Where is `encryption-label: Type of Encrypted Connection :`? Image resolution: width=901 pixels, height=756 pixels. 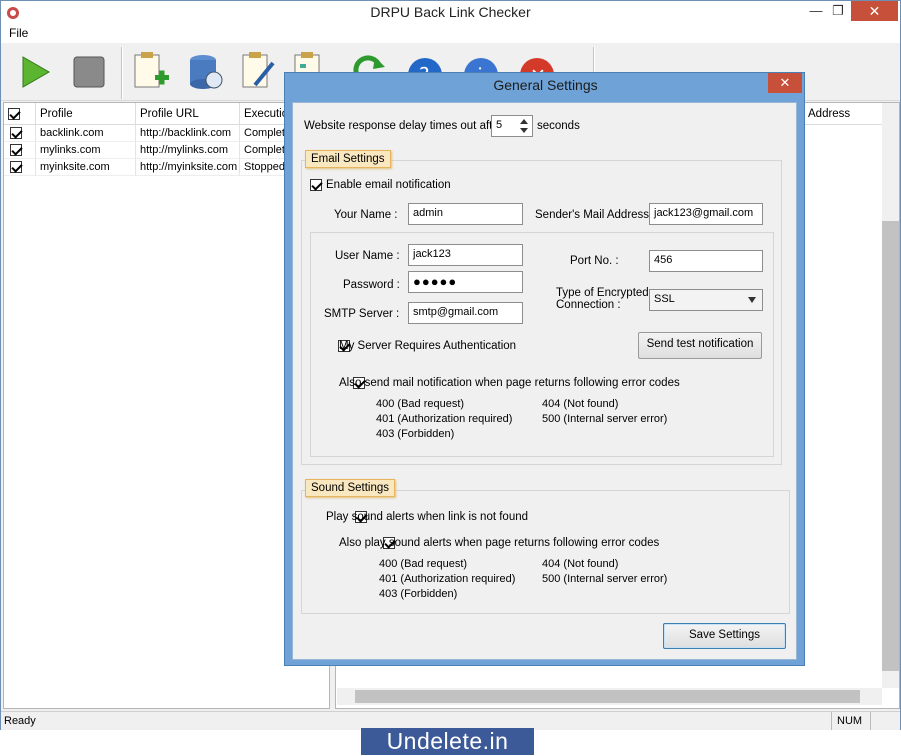
encryption-label: Type of Encrypted Connection : is located at coordinates (602, 299).